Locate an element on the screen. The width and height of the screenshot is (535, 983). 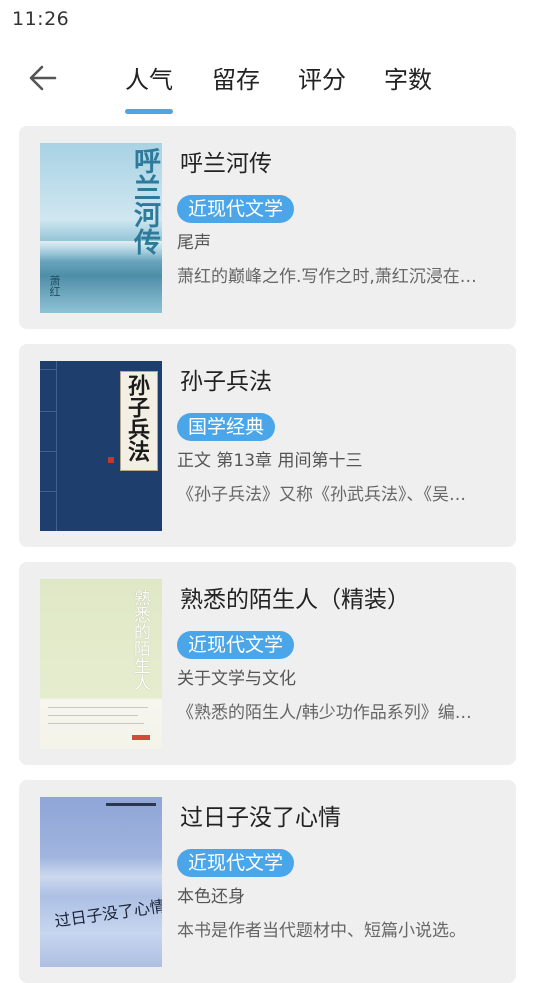
book-cover: 呼兰河传 萧红 is located at coordinates (101, 228).